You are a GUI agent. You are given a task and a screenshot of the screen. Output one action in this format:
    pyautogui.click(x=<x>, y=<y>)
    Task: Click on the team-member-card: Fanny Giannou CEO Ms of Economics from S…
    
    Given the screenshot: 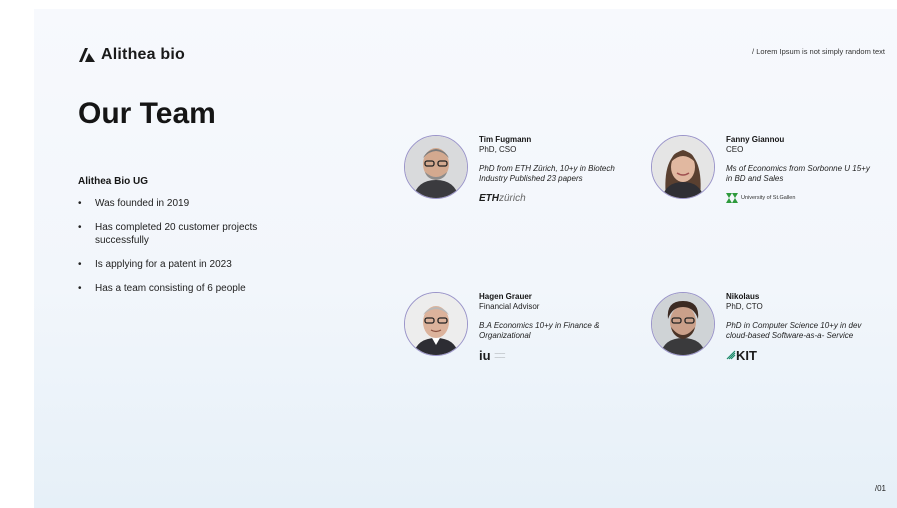 What is the action you would take?
    pyautogui.click(x=761, y=195)
    